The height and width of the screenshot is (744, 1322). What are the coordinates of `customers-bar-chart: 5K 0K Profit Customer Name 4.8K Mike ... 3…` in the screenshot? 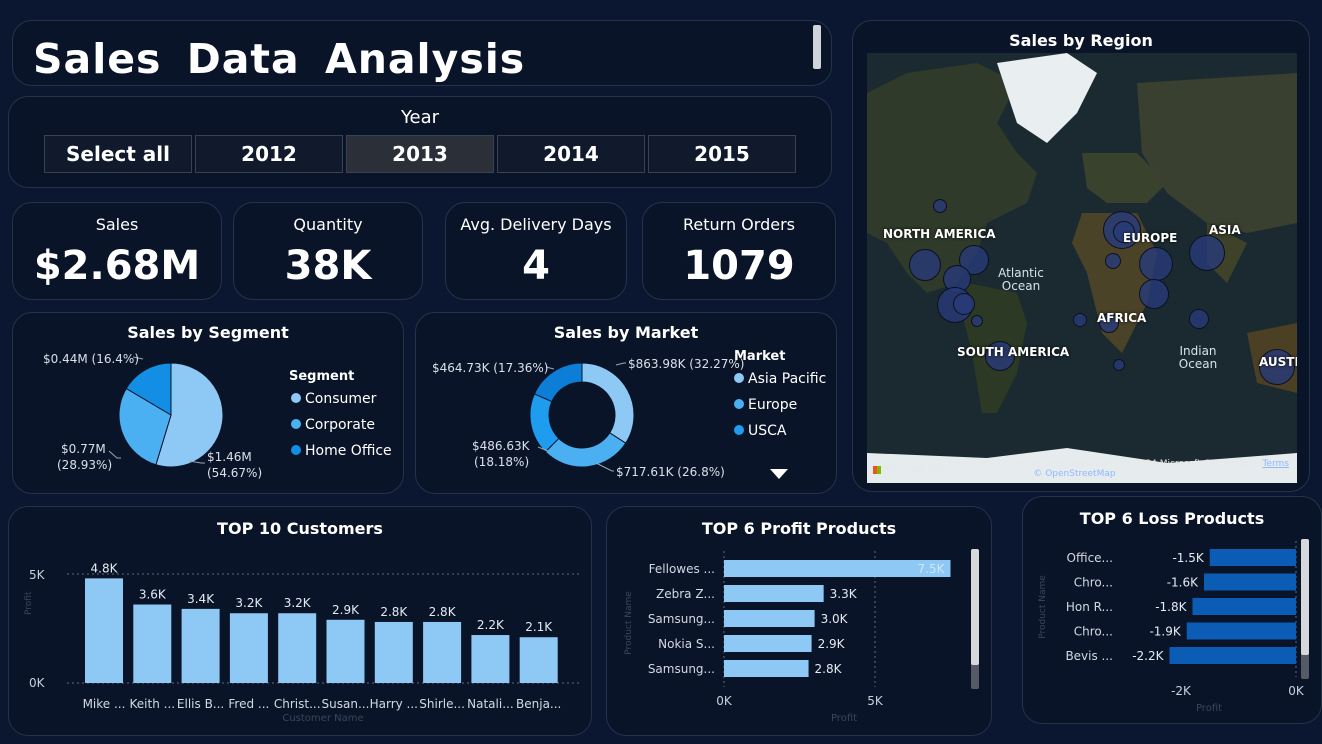 It's located at (301, 642).